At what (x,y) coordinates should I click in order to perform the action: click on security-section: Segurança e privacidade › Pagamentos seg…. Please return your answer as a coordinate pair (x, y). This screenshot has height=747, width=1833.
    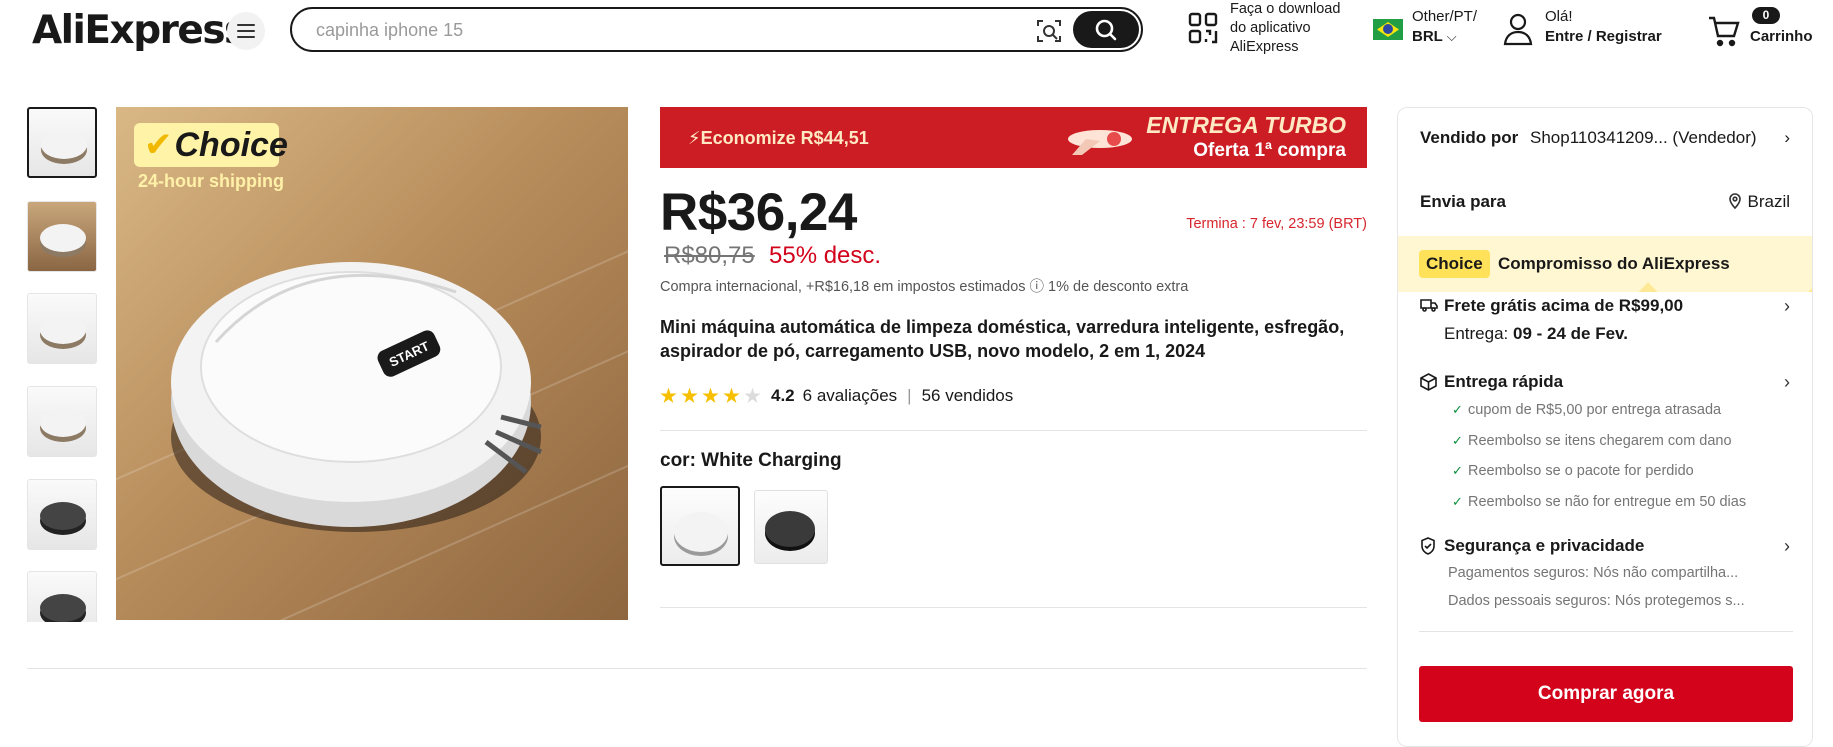
    Looking at the image, I should click on (1605, 578).